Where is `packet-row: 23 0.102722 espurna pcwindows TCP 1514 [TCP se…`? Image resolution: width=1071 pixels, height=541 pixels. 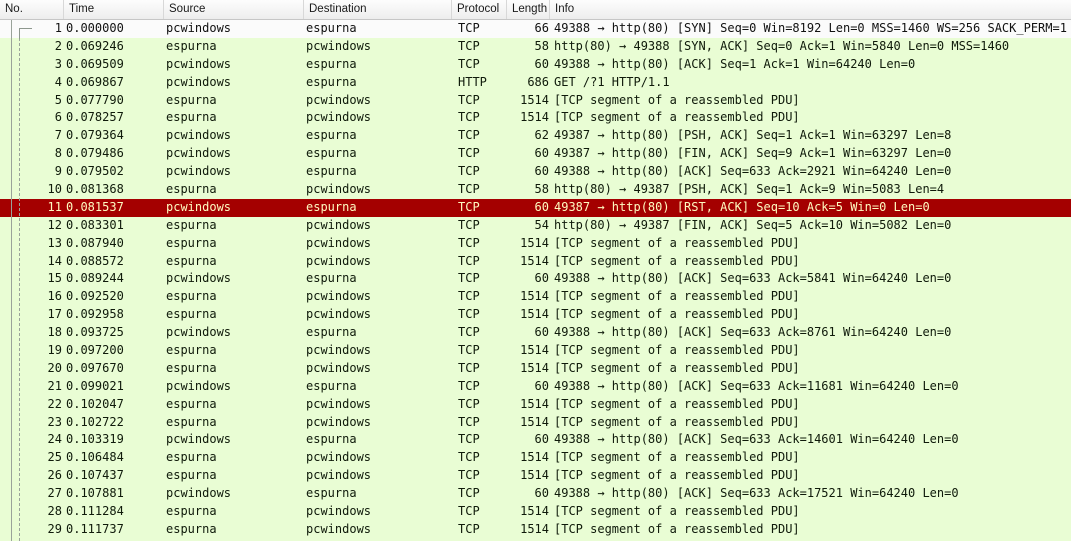
packet-row: 23 0.102722 espurna pcwindows TCP 1514 [TCP se… is located at coordinates (535, 422).